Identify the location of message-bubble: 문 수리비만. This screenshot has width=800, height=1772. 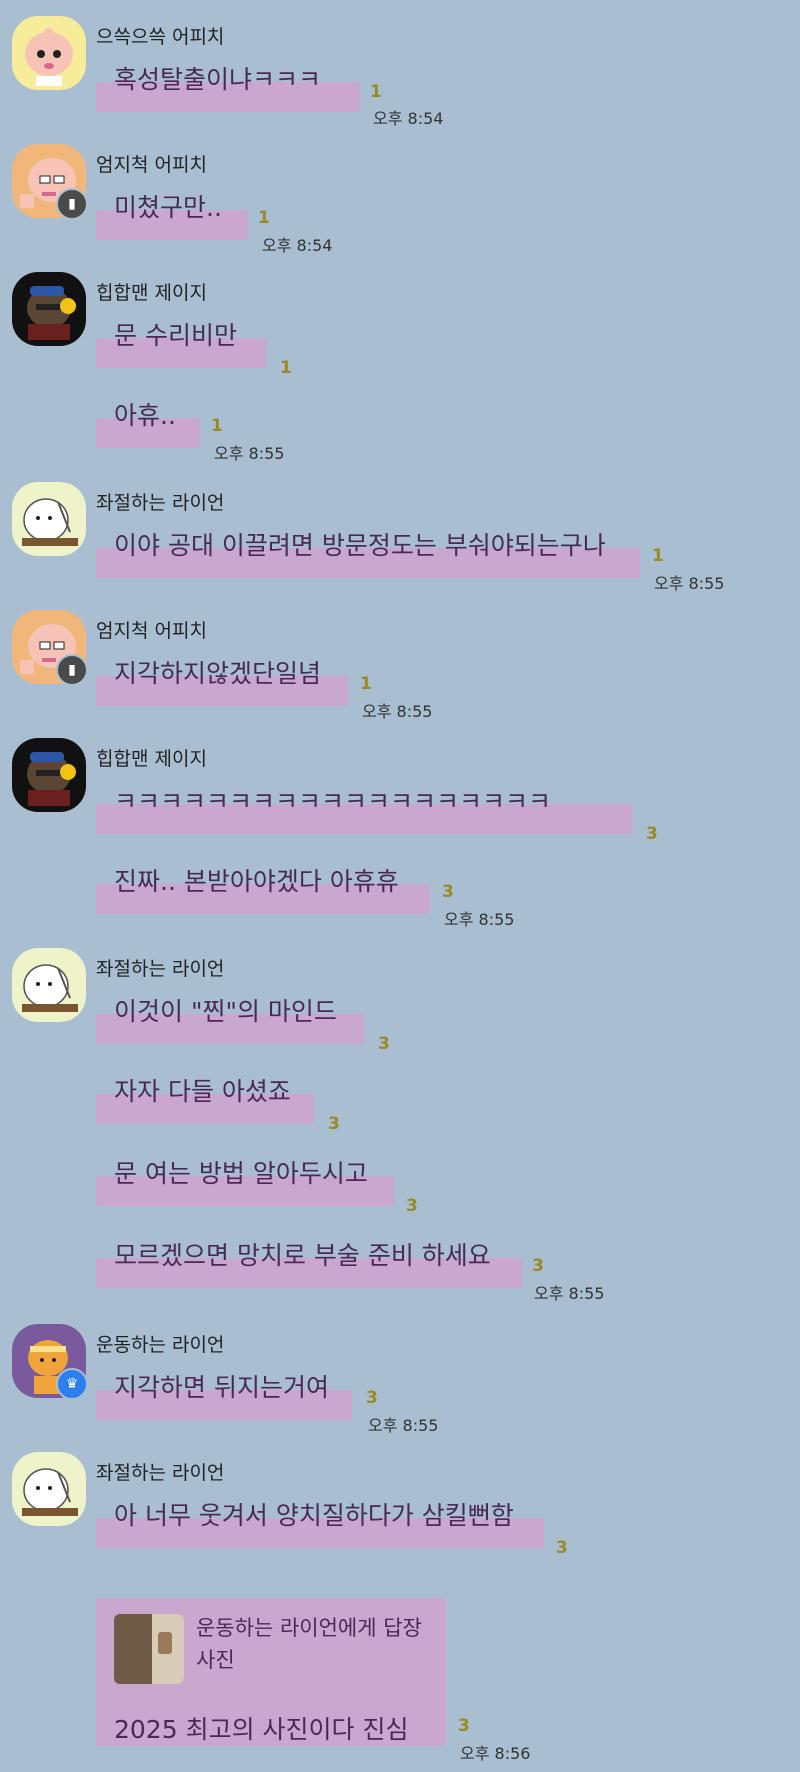
(181, 345).